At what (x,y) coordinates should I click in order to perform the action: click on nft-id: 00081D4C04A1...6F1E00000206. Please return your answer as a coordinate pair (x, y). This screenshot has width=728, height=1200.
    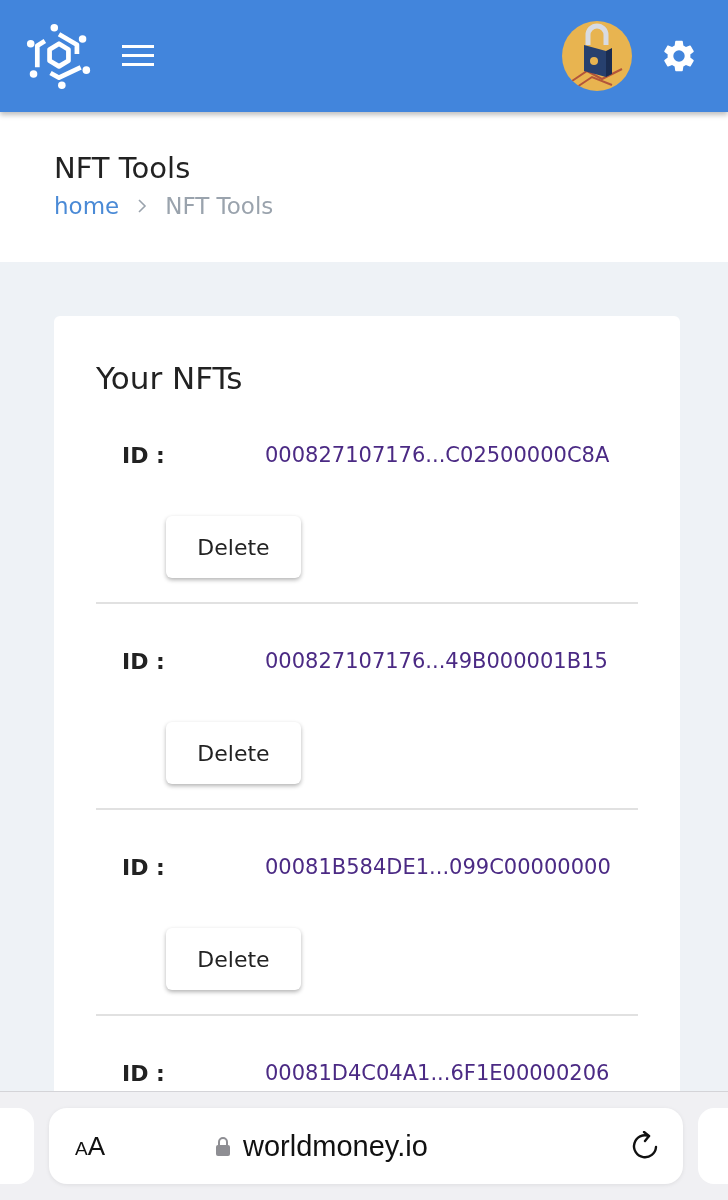
    Looking at the image, I should click on (437, 1073).